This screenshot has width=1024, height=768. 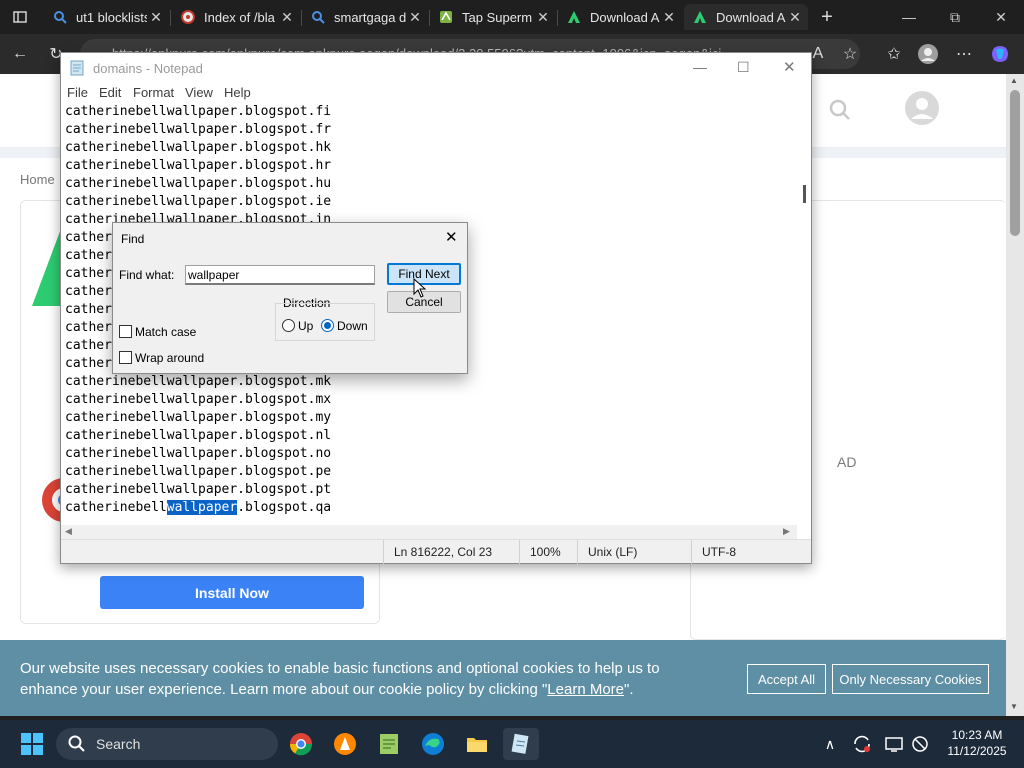 What do you see at coordinates (850, 54) in the screenshot?
I see `favorite-star-icon: ☆` at bounding box center [850, 54].